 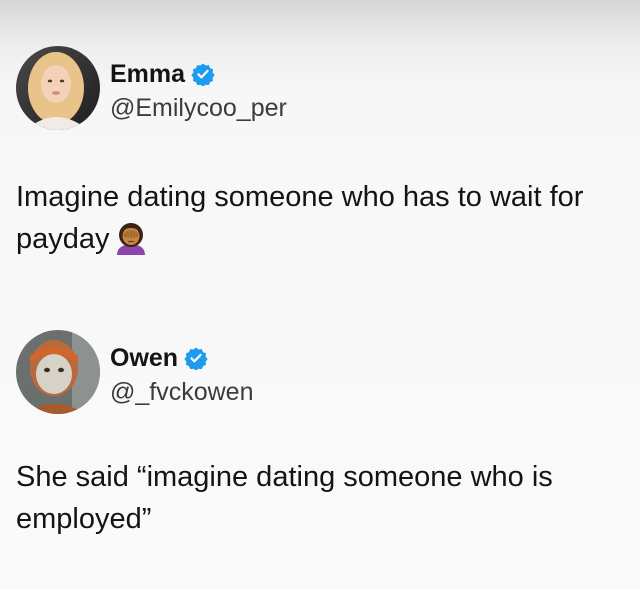 I want to click on woman-facepalming-icon, so click(x=131, y=238).